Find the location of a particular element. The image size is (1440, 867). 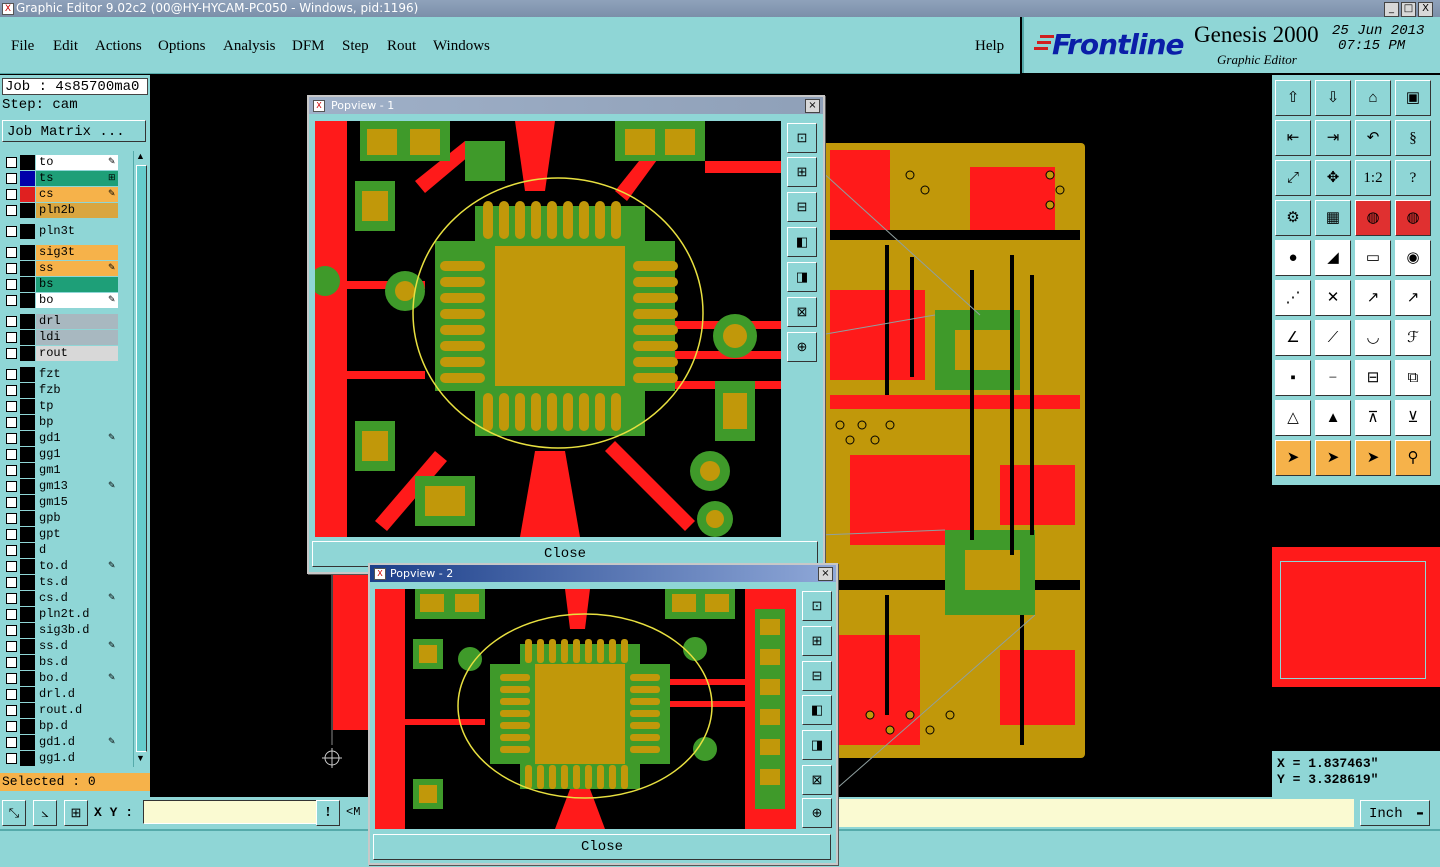

layer-row: cs.d ✎ is located at coordinates (61, 598).